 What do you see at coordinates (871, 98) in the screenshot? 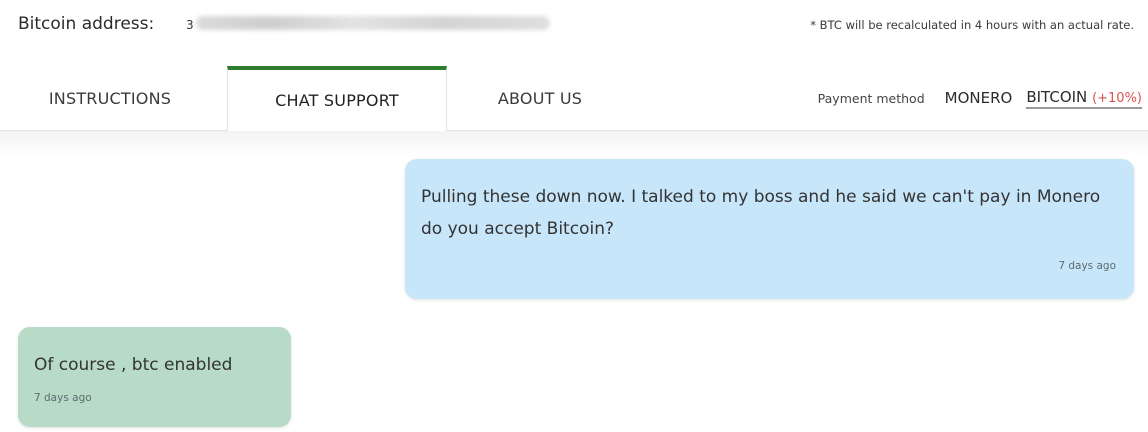
I see `payment-method-label: Payment method` at bounding box center [871, 98].